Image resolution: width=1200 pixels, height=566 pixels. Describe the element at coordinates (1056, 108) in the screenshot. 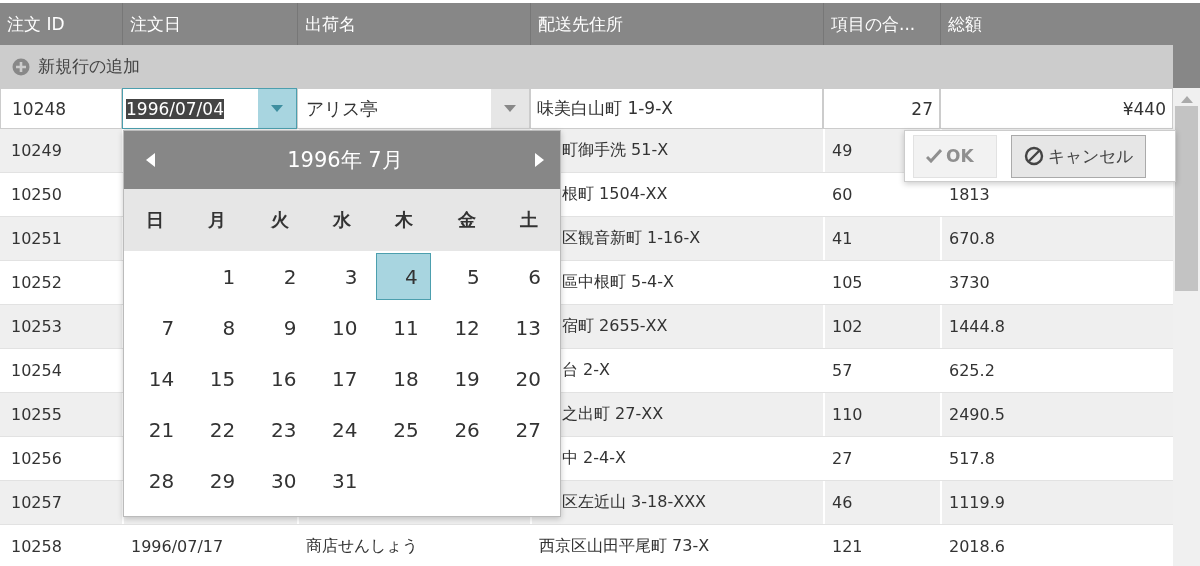

I see `input-field: ¥440` at that location.